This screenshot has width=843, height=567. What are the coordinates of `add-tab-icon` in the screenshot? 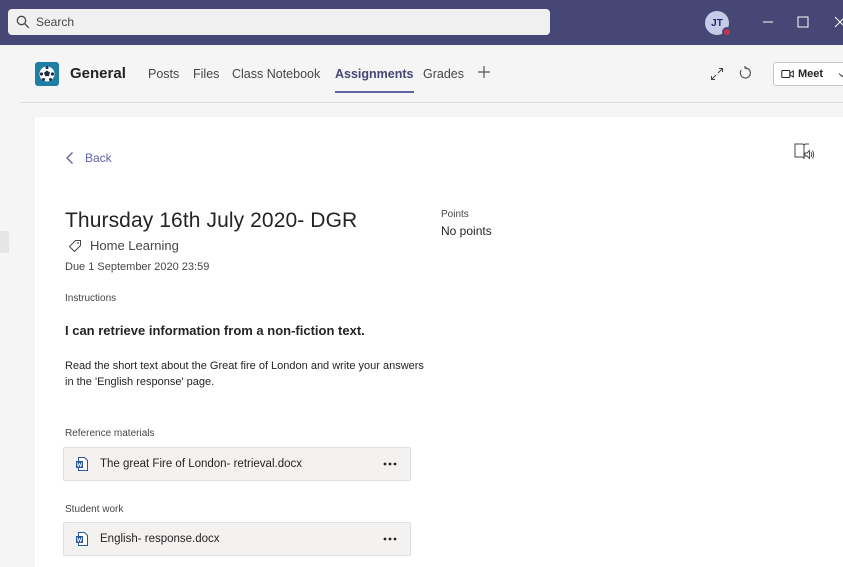 It's located at (484, 72).